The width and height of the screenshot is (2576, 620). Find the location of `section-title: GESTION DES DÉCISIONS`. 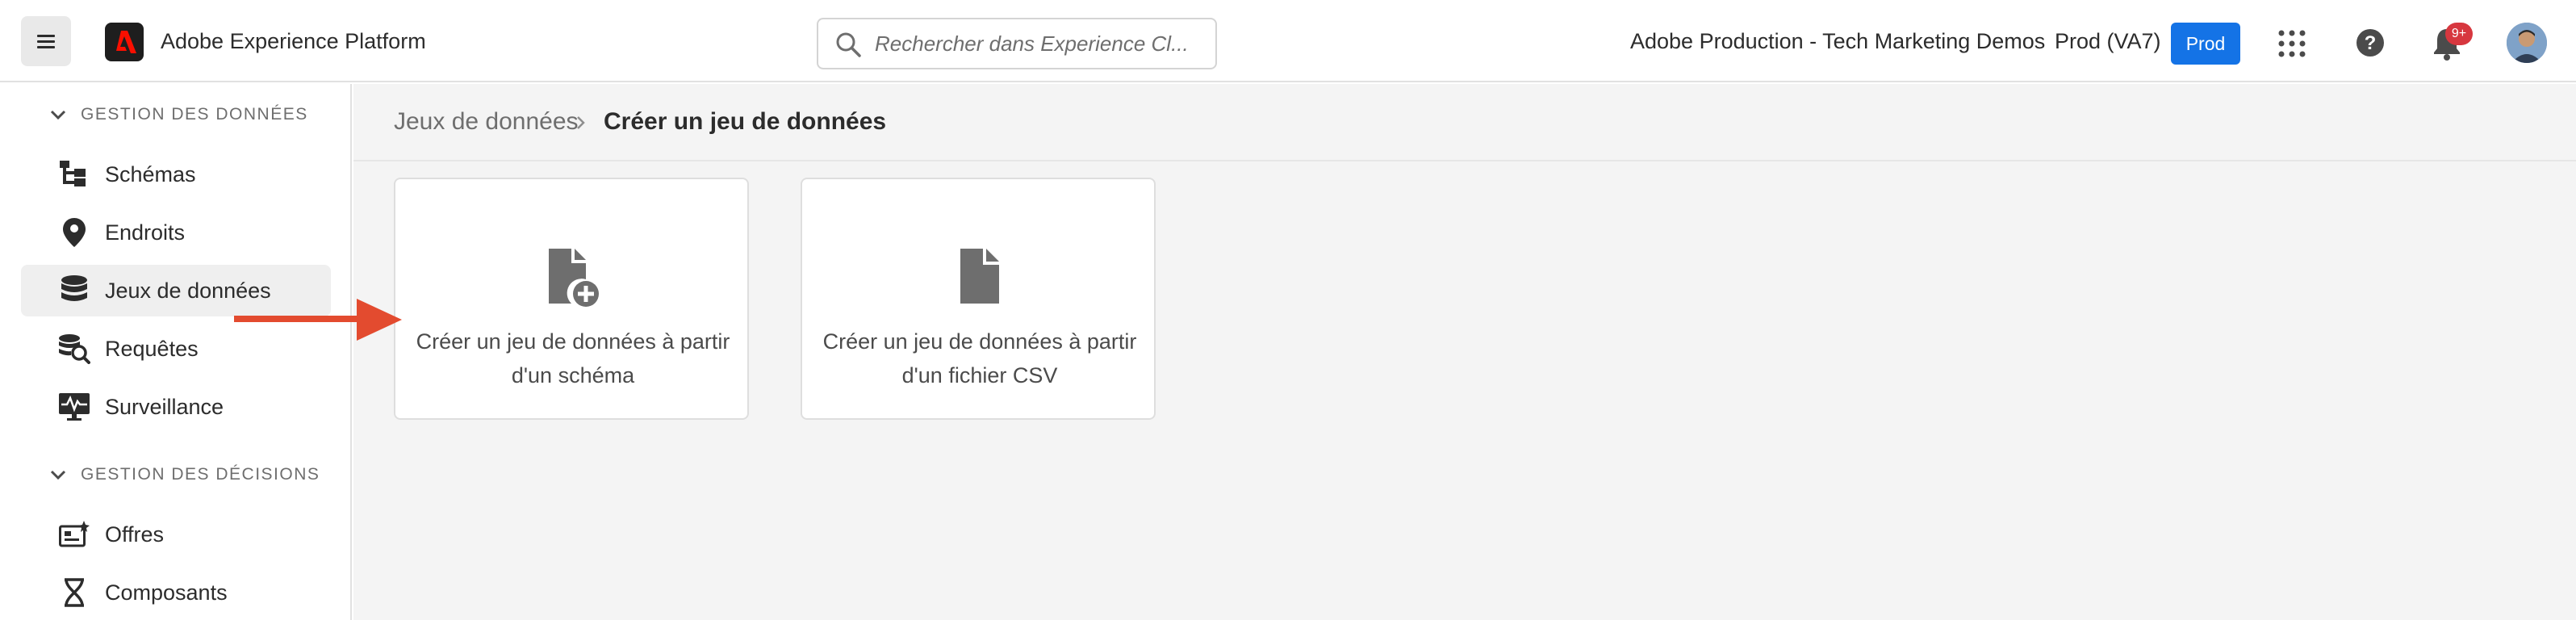

section-title: GESTION DES DÉCISIONS is located at coordinates (200, 474).